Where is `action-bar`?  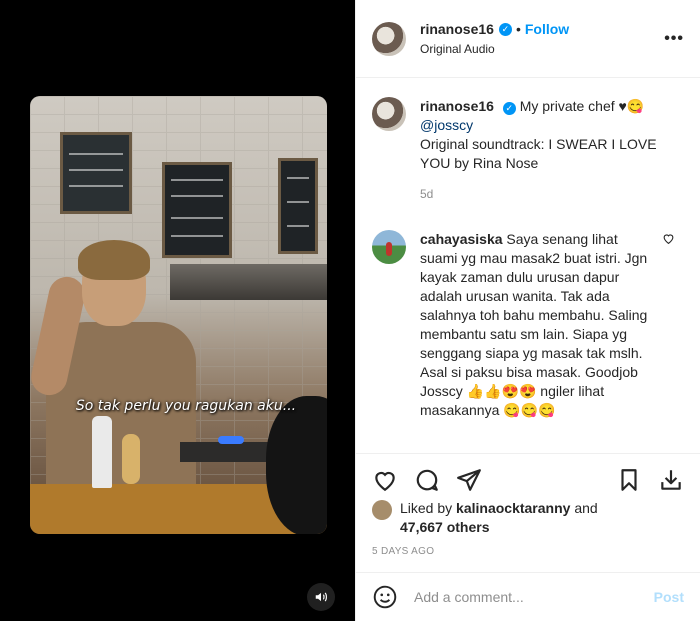
action-bar is located at coordinates (528, 479).